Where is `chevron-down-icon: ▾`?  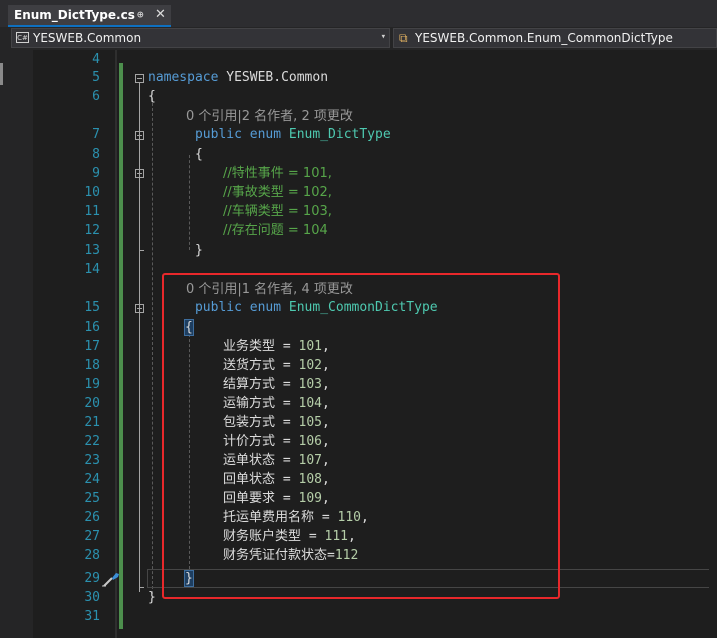 chevron-down-icon: ▾ is located at coordinates (383, 37).